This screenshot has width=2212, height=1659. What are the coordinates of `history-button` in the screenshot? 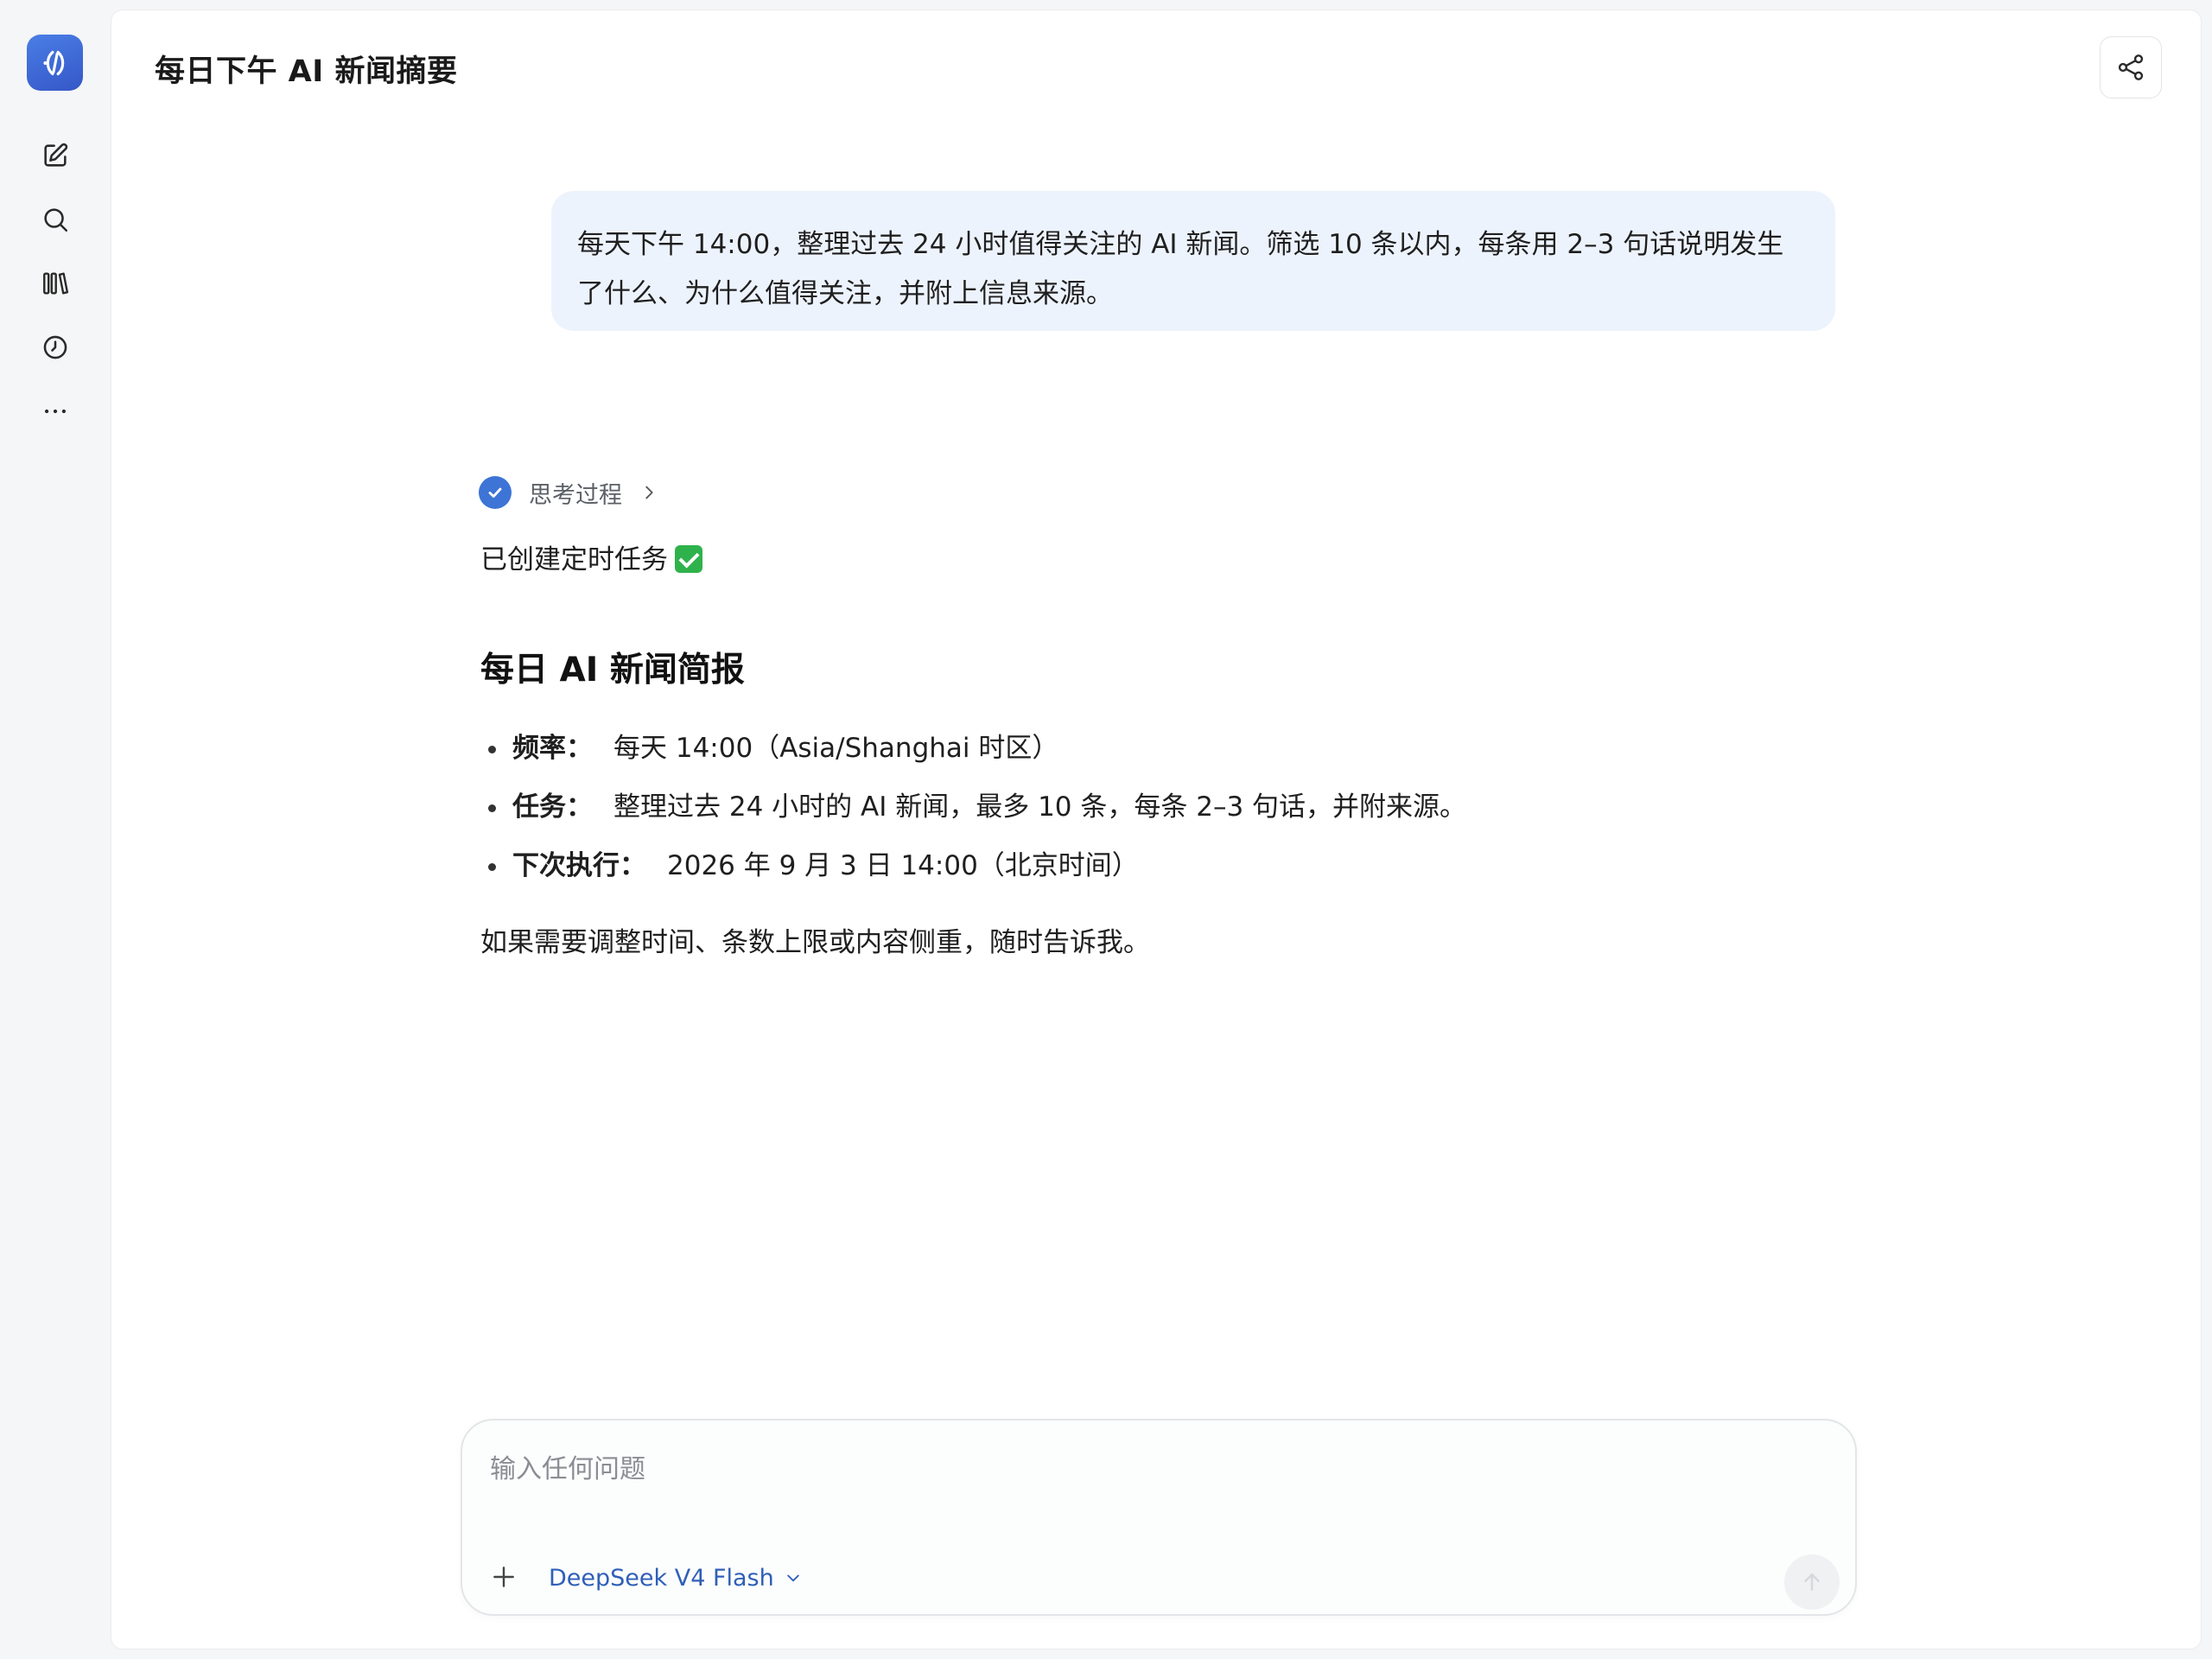 It's located at (55, 347).